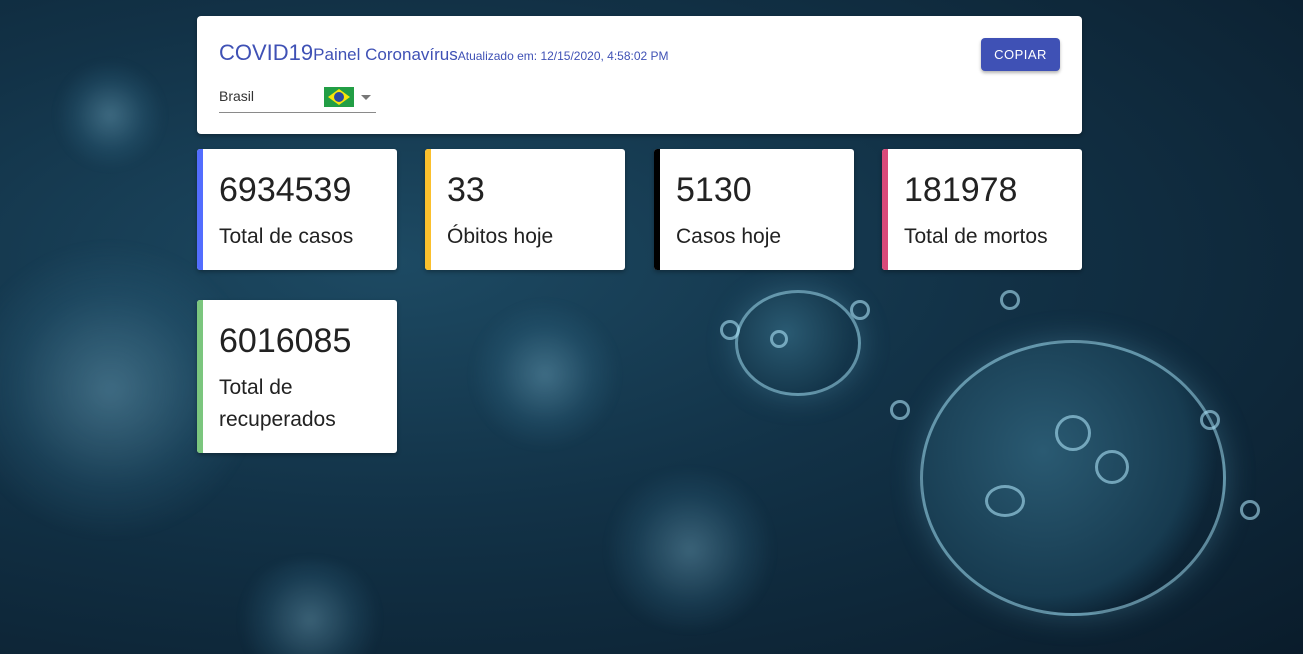  I want to click on caret-down-icon, so click(366, 97).